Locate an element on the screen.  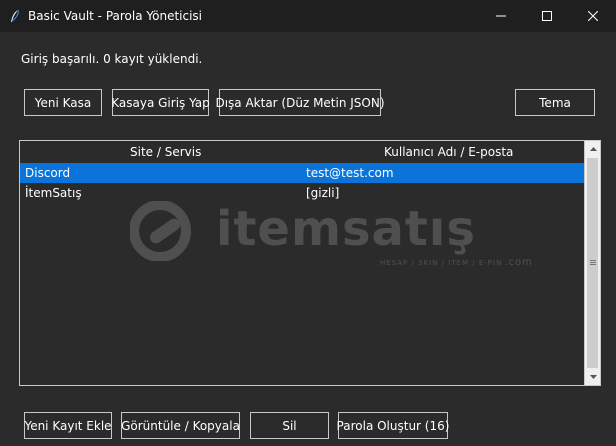
view-copy-button: Görüntüle / Kopyala is located at coordinates (180, 425).